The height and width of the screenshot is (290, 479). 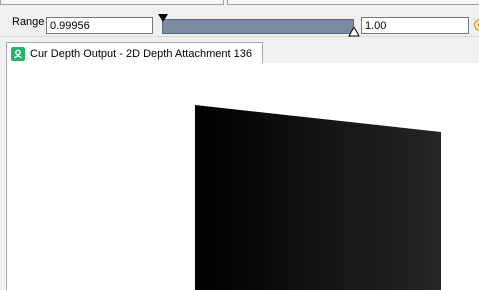 What do you see at coordinates (163, 18) in the screenshot?
I see `range-min-handle` at bounding box center [163, 18].